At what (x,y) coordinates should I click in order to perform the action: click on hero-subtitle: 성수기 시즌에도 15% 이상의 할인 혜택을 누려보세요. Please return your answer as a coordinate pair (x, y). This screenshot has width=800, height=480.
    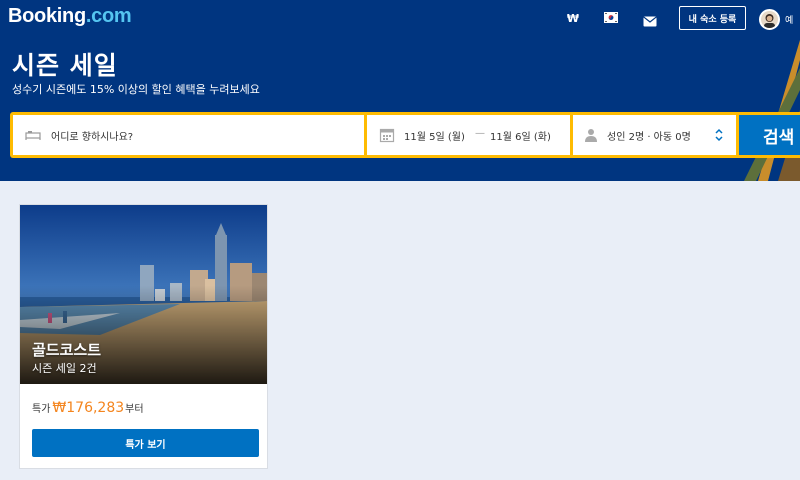
    Looking at the image, I should click on (136, 89).